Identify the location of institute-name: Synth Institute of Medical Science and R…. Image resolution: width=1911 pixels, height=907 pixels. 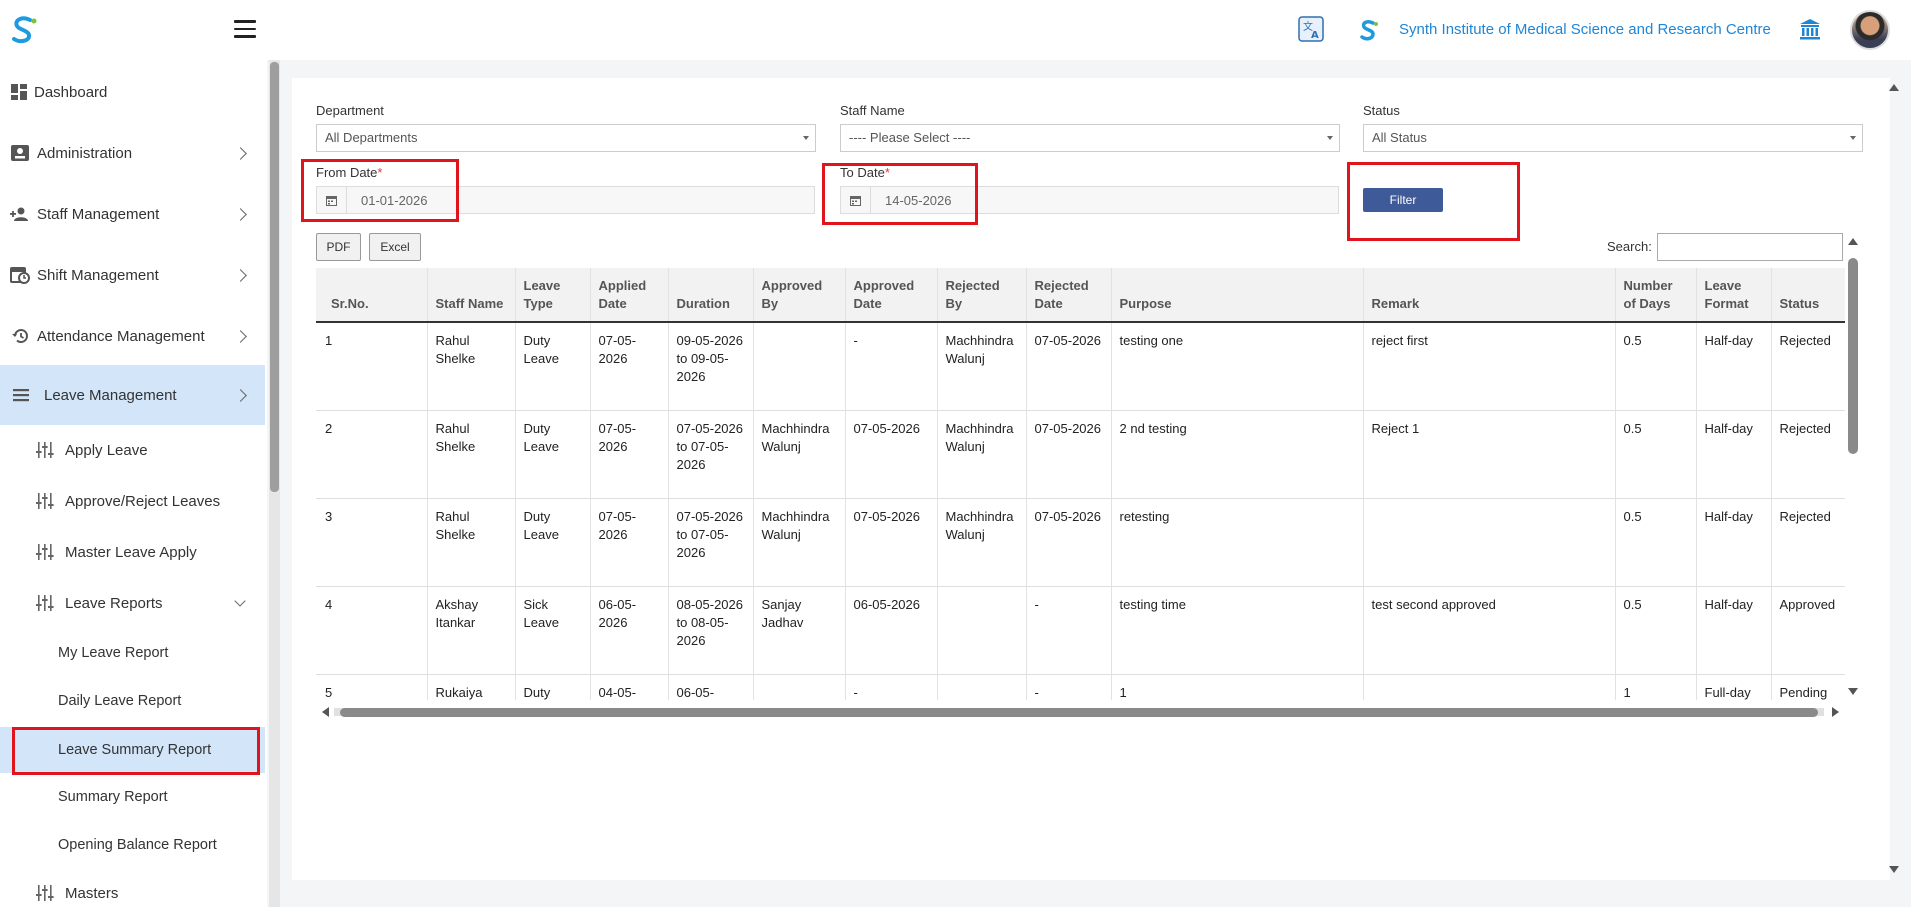
(1585, 29).